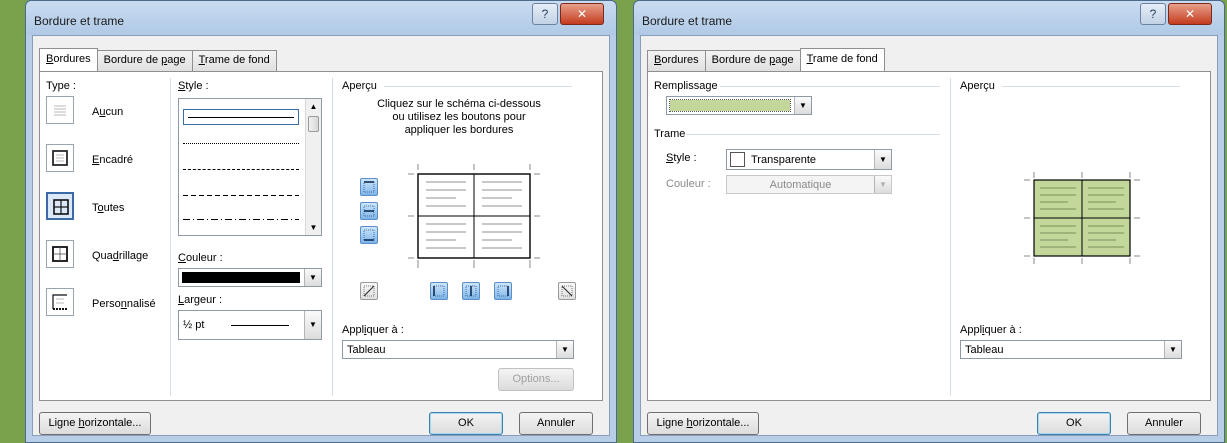 The width and height of the screenshot is (1227, 443). What do you see at coordinates (313, 167) in the screenshot?
I see `style-list-scrollbar: ▲ ▼` at bounding box center [313, 167].